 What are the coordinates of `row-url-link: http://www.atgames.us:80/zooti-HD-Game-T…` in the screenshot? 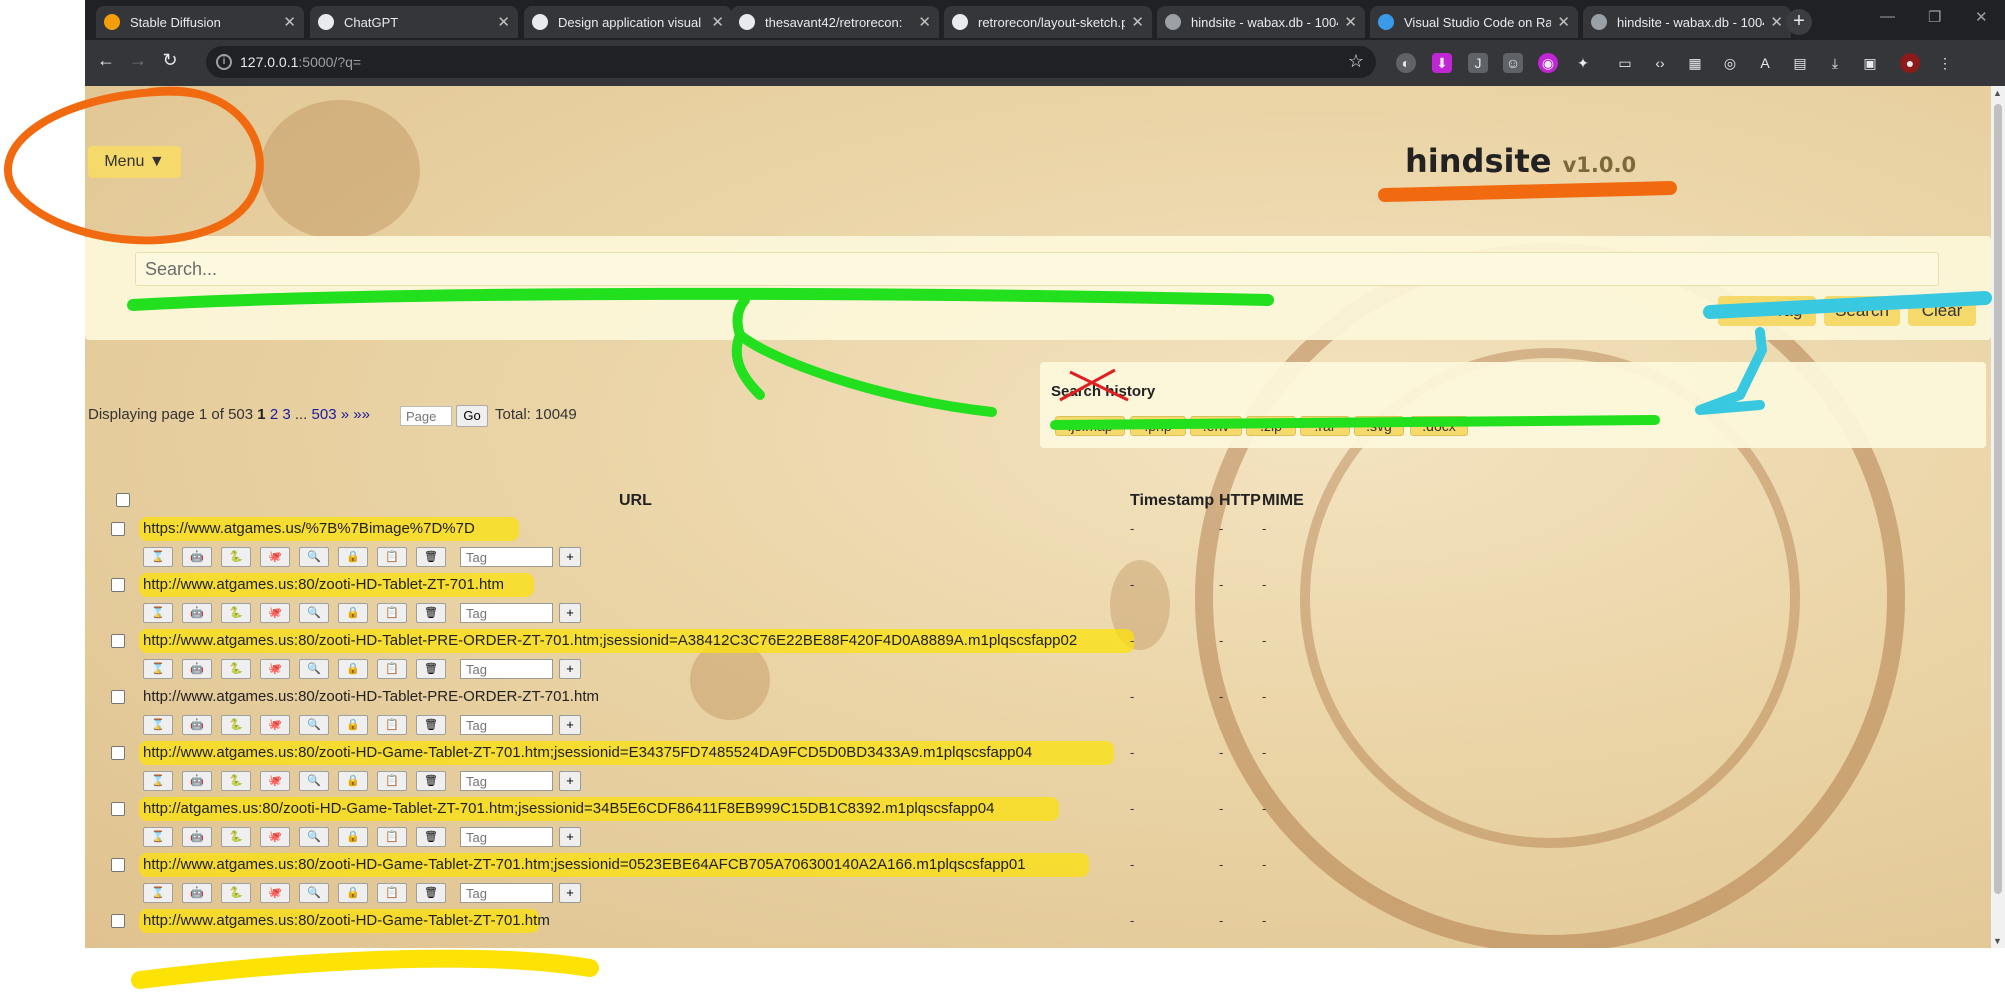 It's located at (346, 920).